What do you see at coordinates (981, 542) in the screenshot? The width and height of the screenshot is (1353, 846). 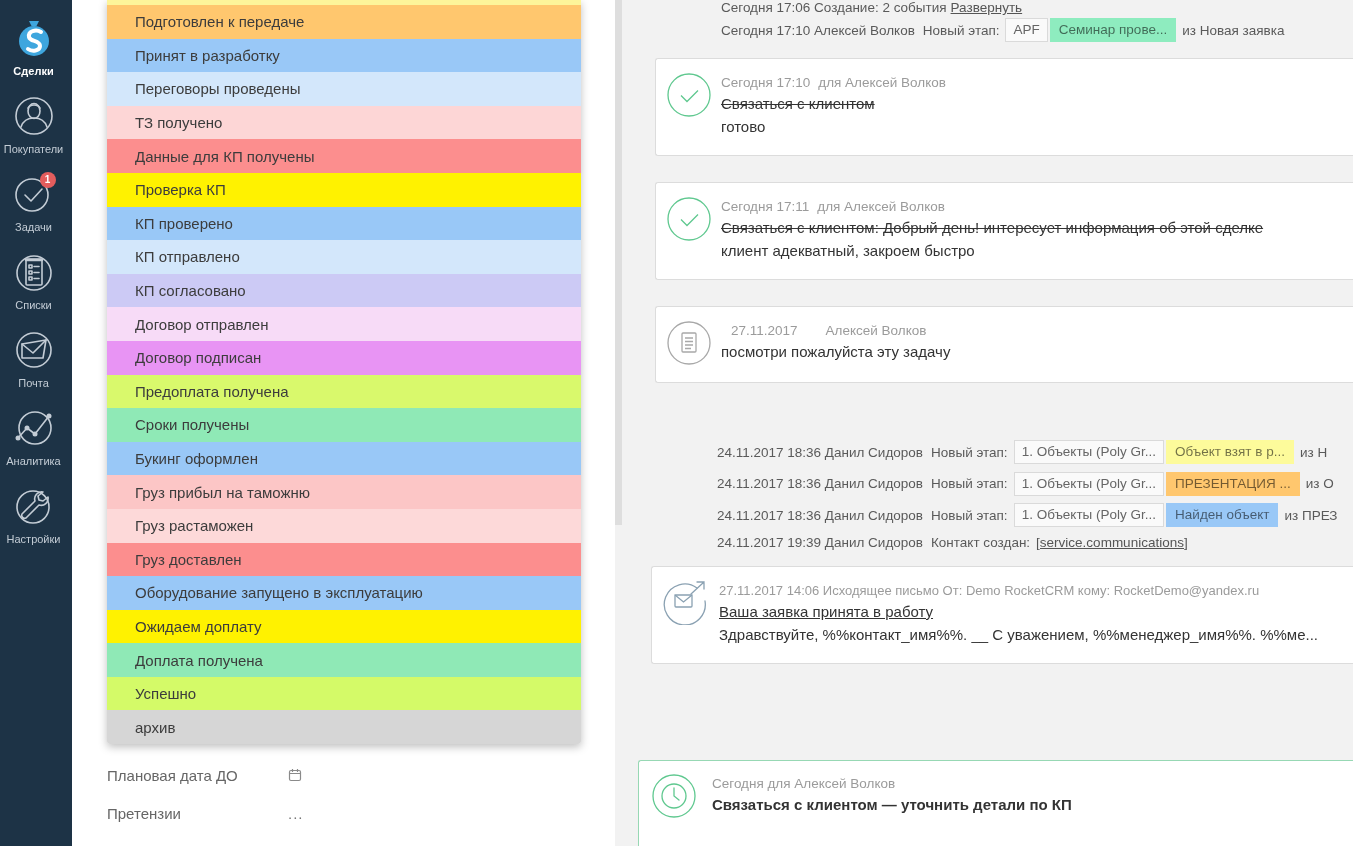 I see `event-action: Контакт создан:` at bounding box center [981, 542].